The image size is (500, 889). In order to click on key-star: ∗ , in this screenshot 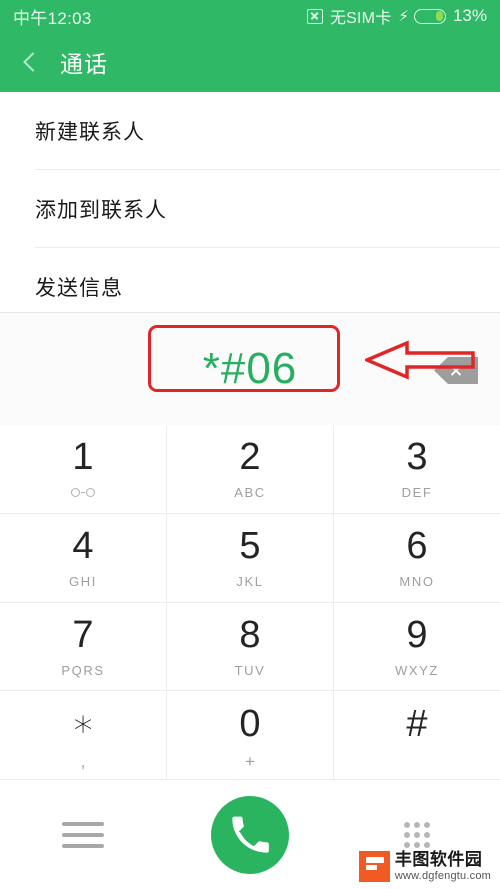, I will do `click(83, 735)`.